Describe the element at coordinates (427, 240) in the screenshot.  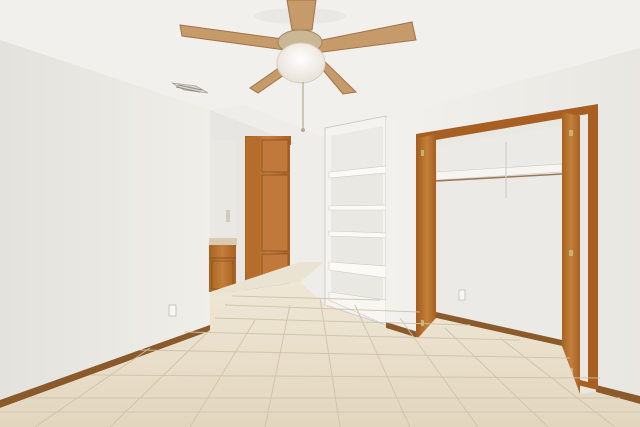
I see `left-bifold-door` at that location.